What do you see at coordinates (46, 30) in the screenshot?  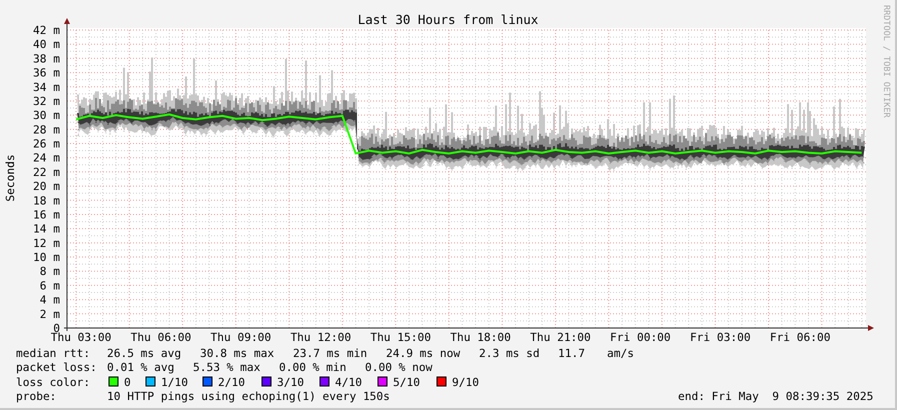 I see `y-tick-label: 42 m` at bounding box center [46, 30].